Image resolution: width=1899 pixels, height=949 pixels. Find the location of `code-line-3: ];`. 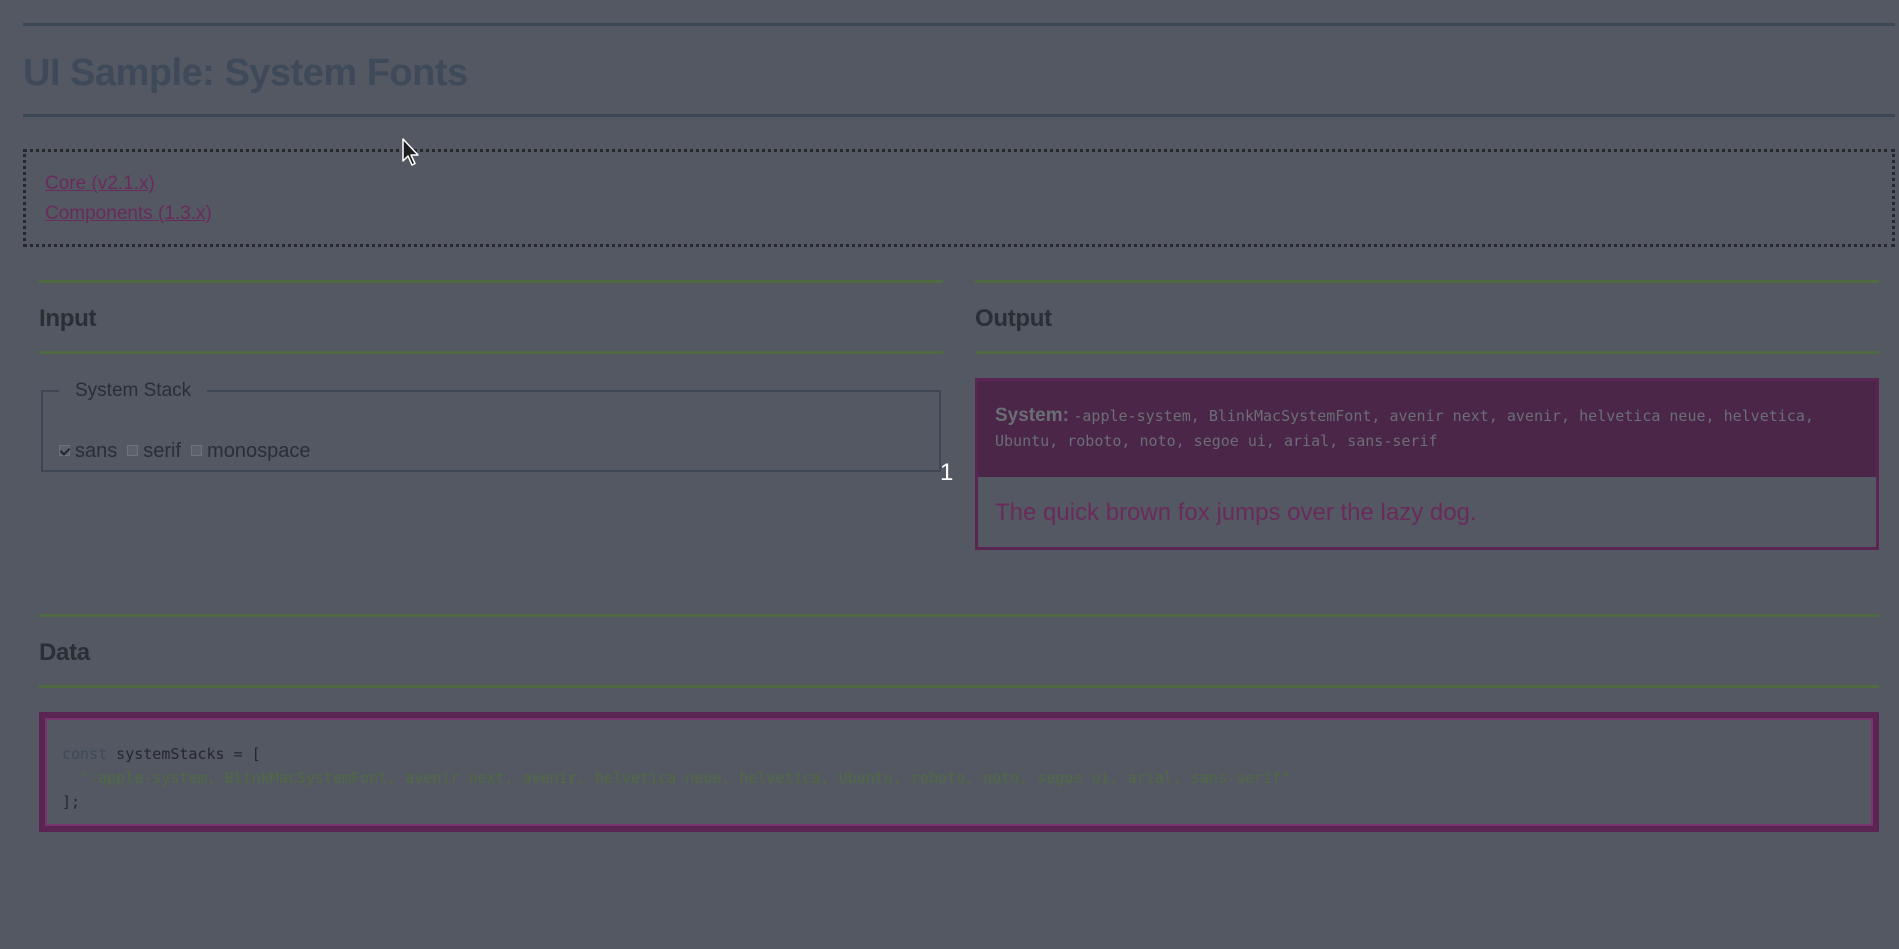

code-line-3: ]; is located at coordinates (71, 802).